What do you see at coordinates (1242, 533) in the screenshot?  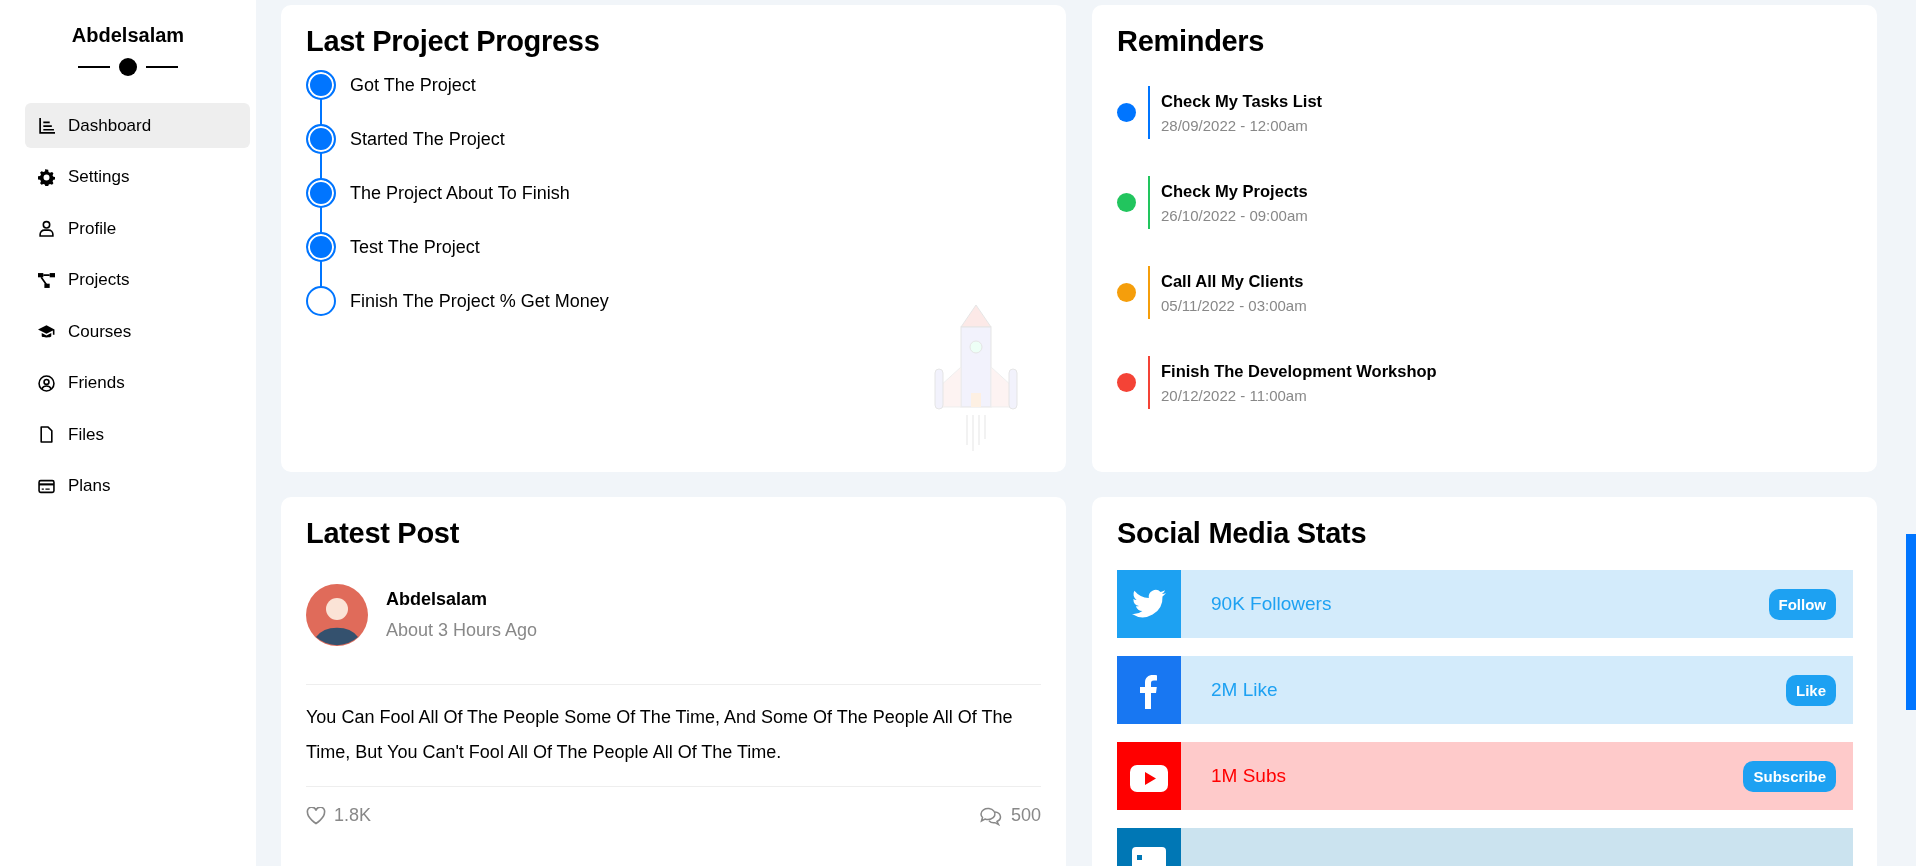 I see `card-title: Social Media Stats` at bounding box center [1242, 533].